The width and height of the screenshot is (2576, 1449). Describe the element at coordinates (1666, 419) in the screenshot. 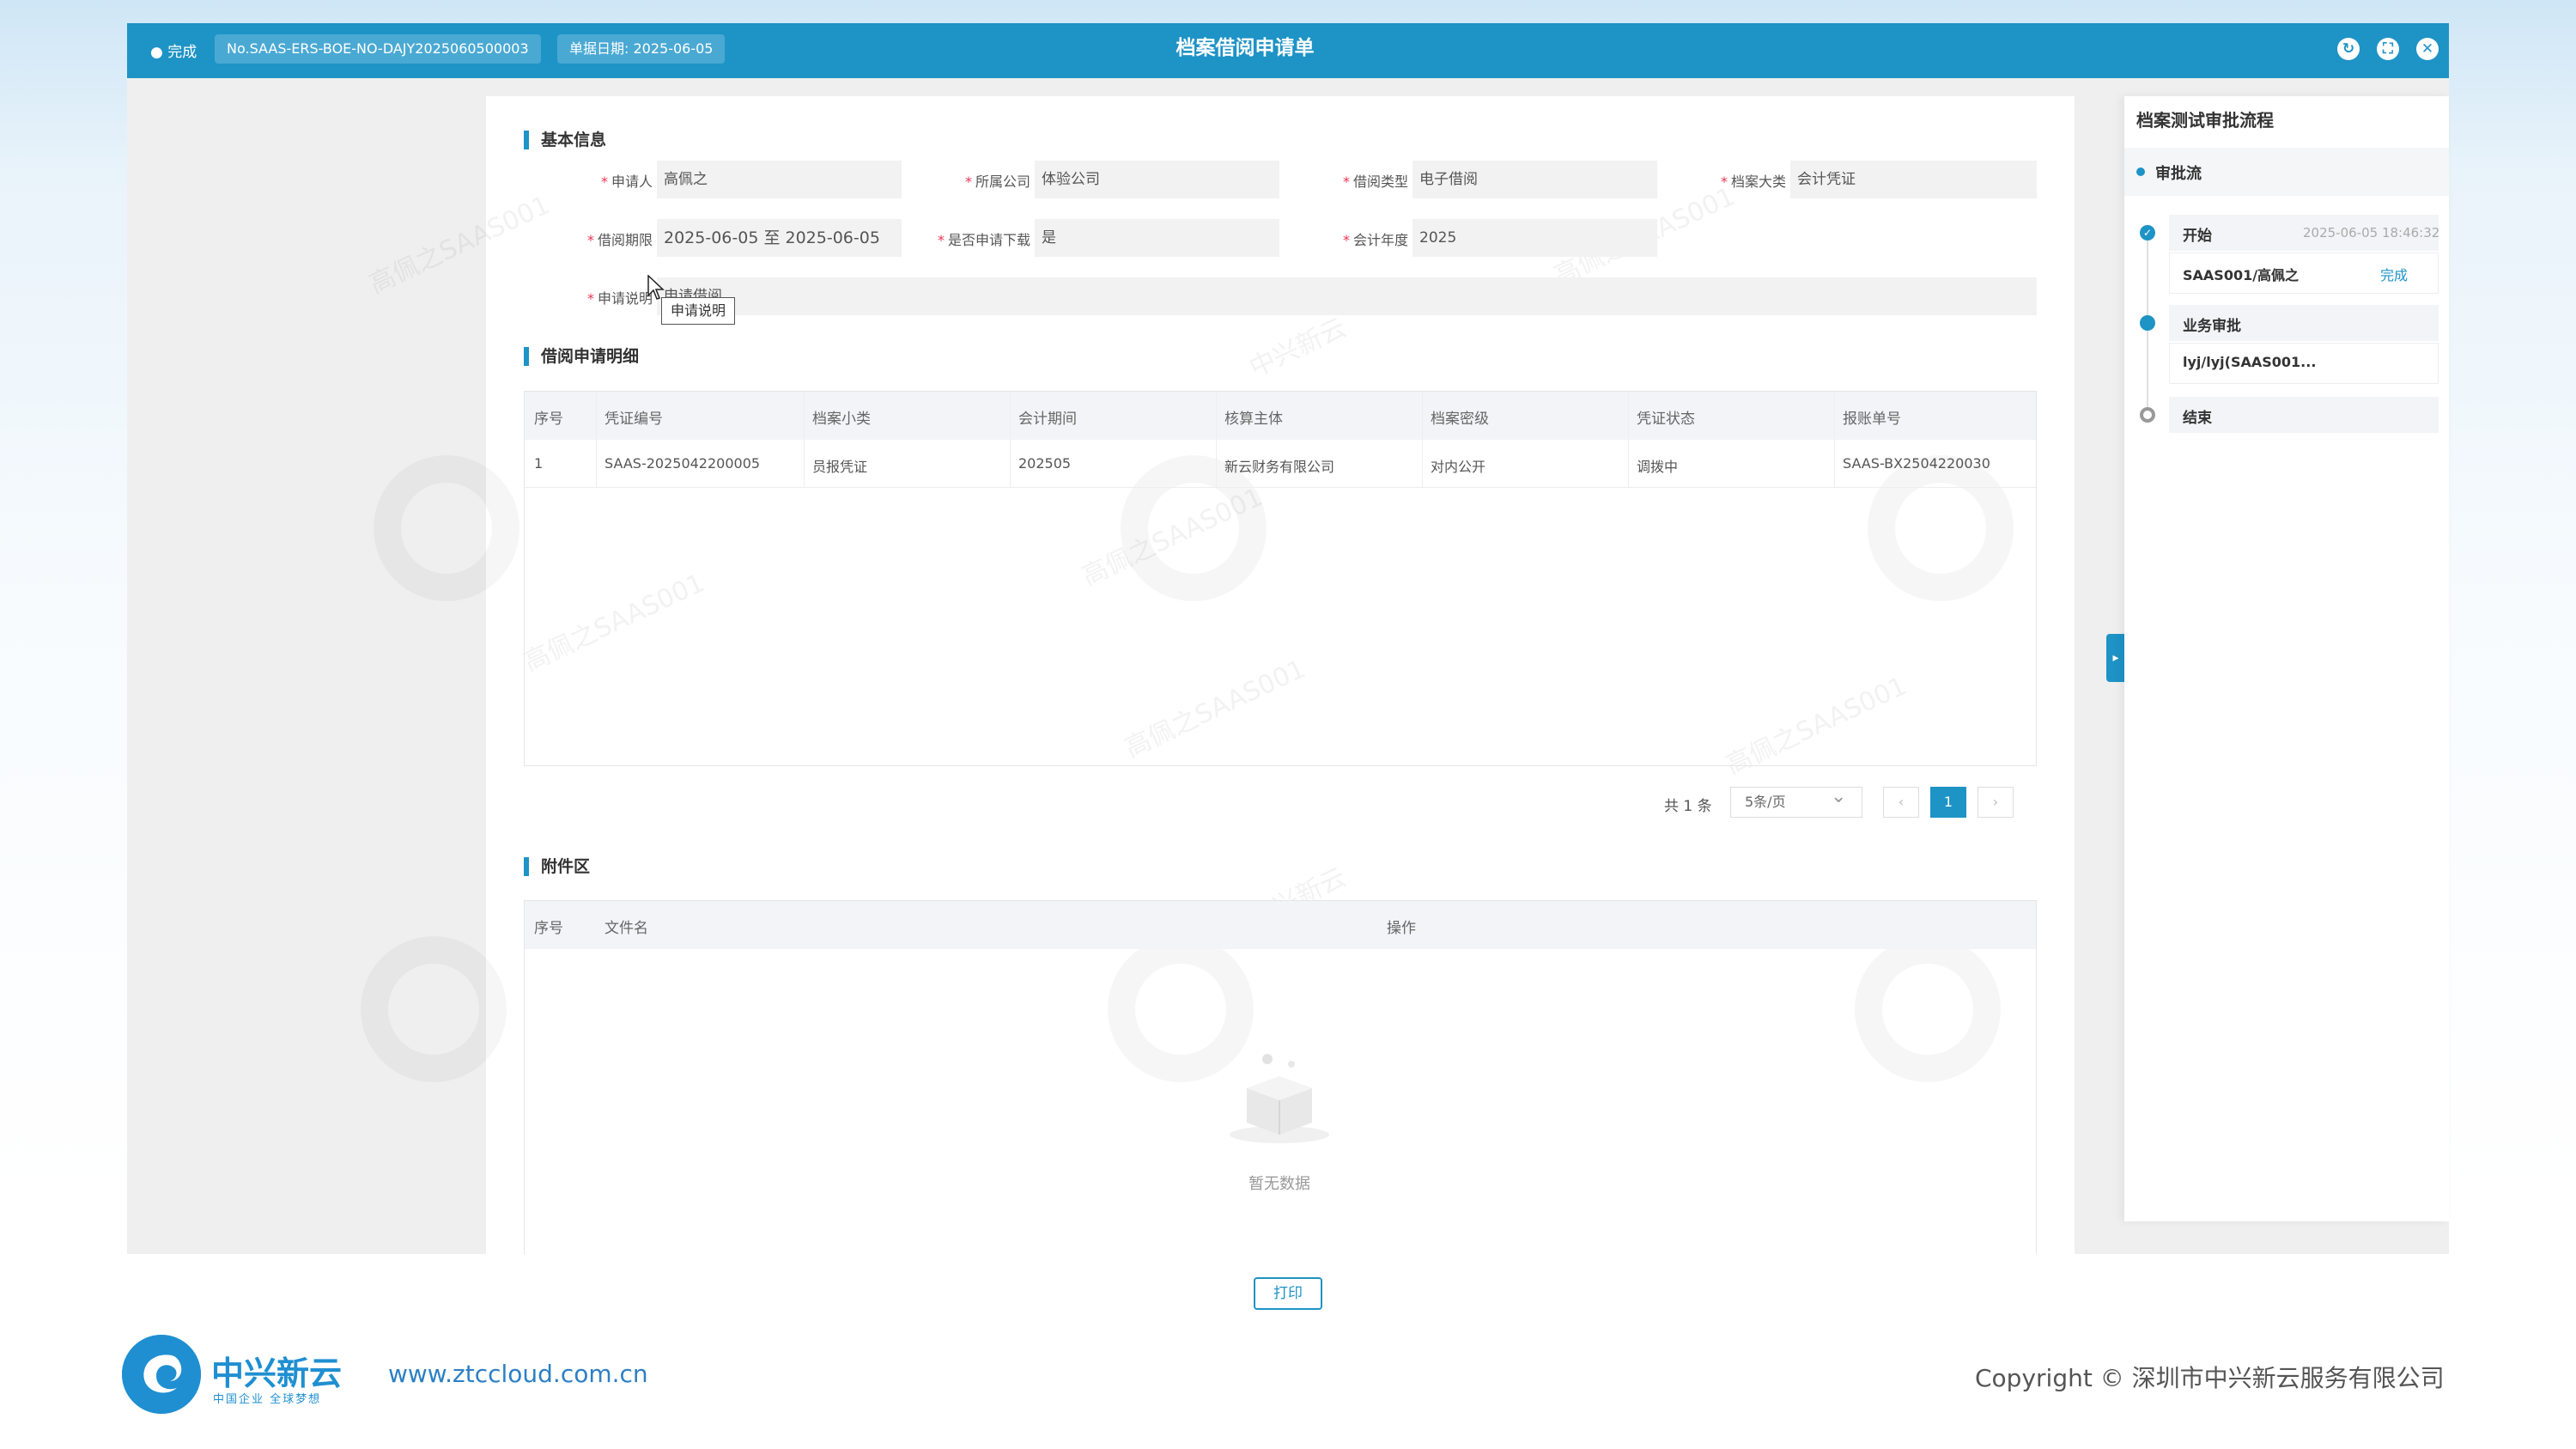

I see `col-header: 凭证状态` at that location.